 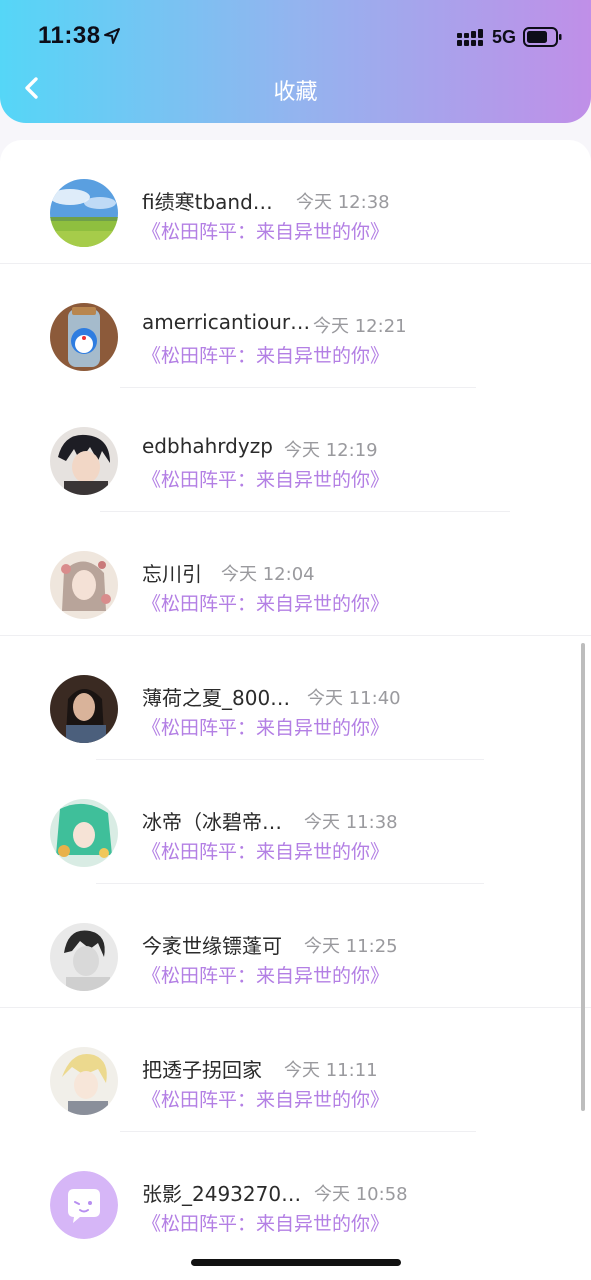 I want to click on time-stamp: 今天 12:19, so click(x=331, y=450).